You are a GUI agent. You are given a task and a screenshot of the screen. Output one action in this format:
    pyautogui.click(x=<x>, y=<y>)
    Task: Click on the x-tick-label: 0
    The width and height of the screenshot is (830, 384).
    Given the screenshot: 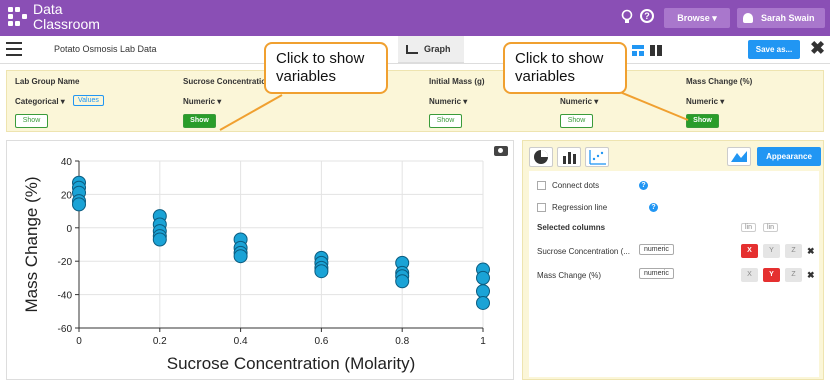 What is the action you would take?
    pyautogui.click(x=79, y=341)
    